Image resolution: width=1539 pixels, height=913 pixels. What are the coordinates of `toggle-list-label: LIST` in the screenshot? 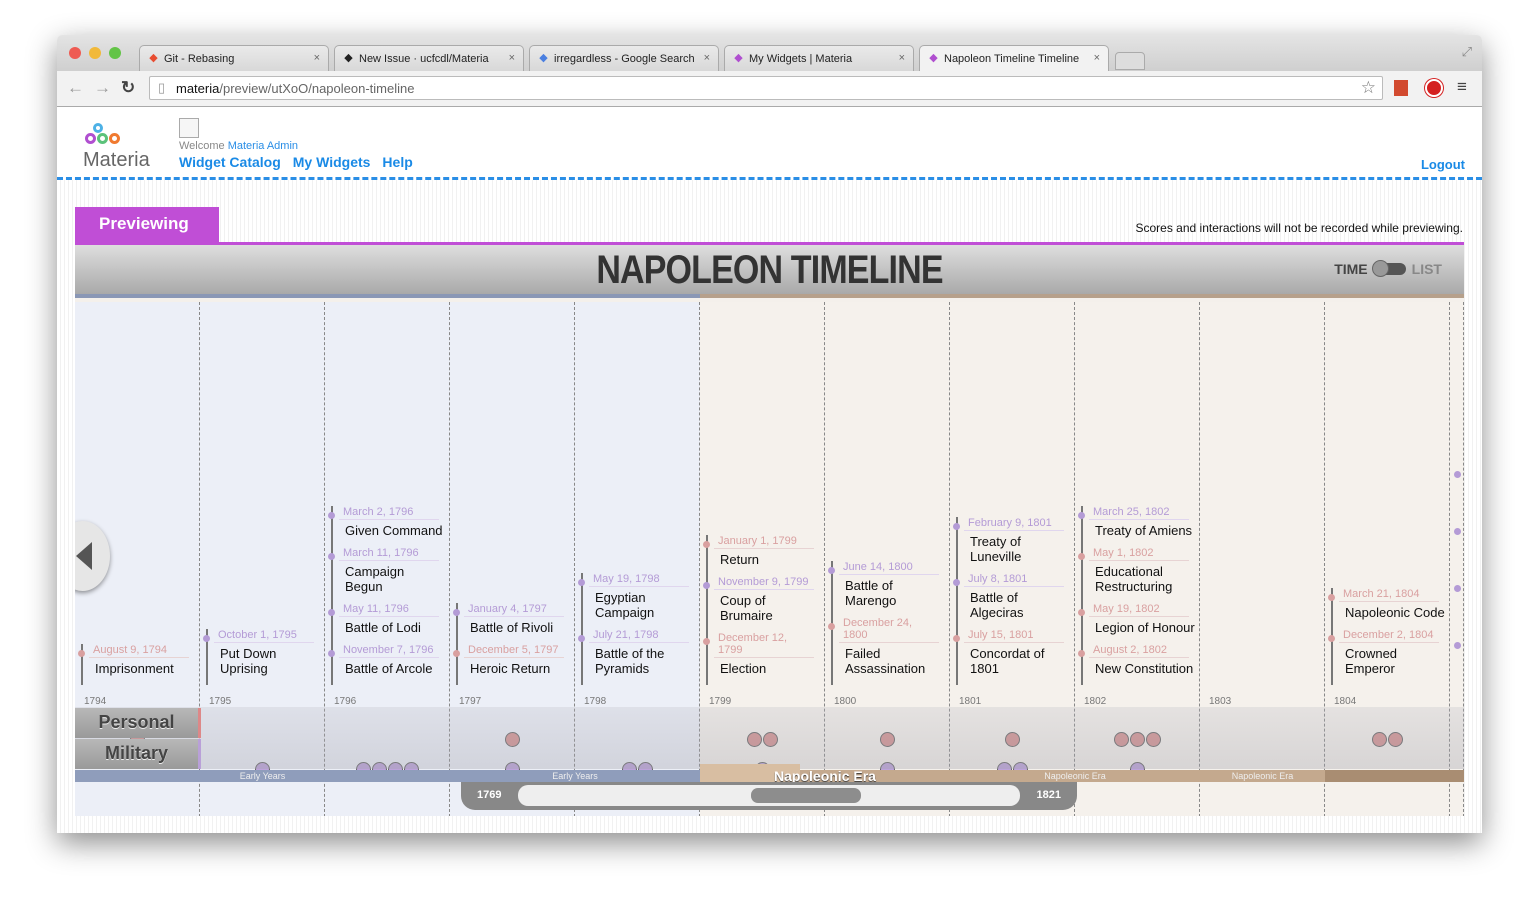 It's located at (1427, 269).